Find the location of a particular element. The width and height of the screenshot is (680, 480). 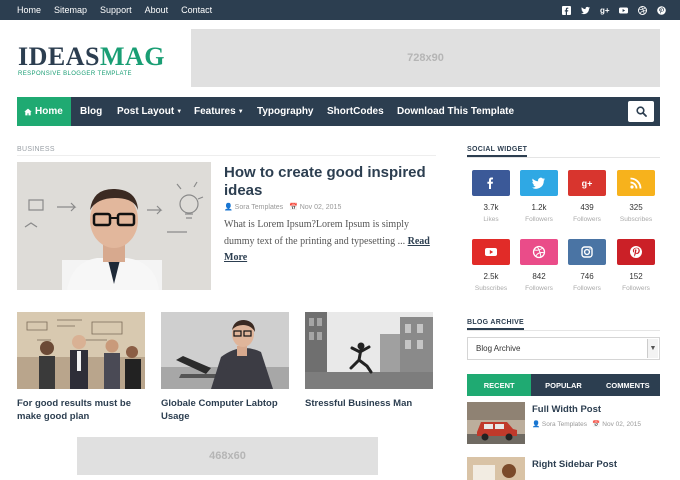

user-icon: 👤 is located at coordinates (228, 207).